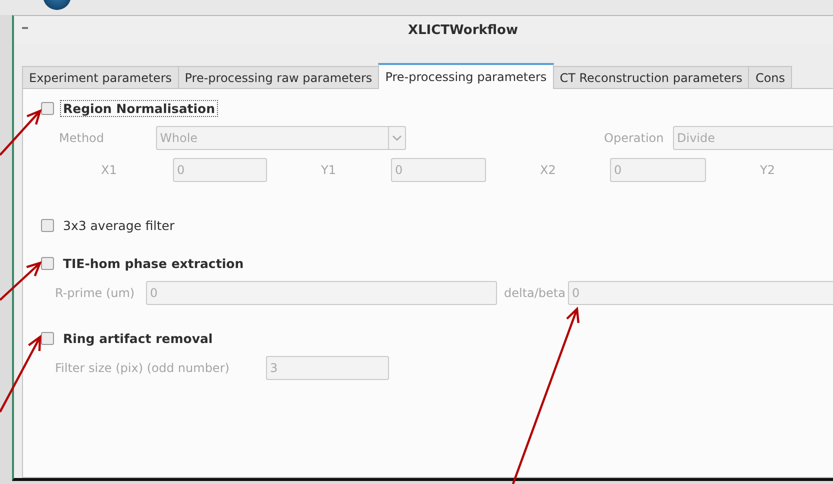 The height and width of the screenshot is (484, 833). Describe the element at coordinates (651, 77) in the screenshot. I see `tab: CT Reconstruction parameters` at that location.